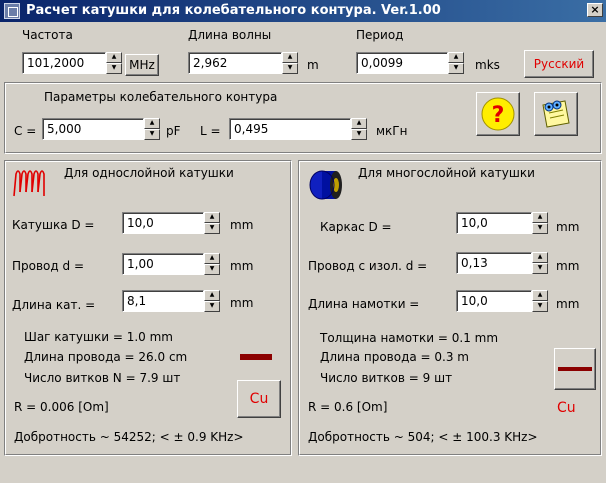  I want to click on capacitance-up-button: ▲, so click(152, 123).